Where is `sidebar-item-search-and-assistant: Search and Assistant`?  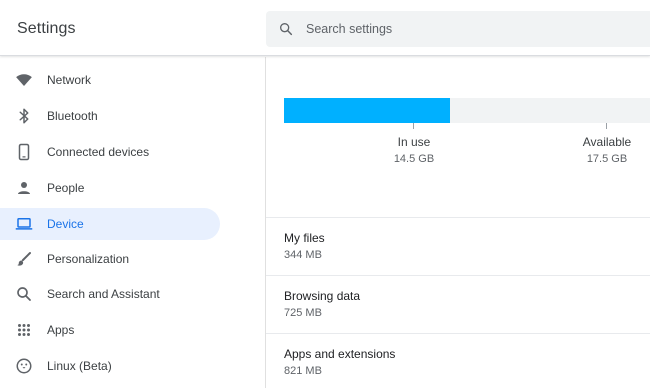
sidebar-item-search-and-assistant: Search and Assistant is located at coordinates (110, 294).